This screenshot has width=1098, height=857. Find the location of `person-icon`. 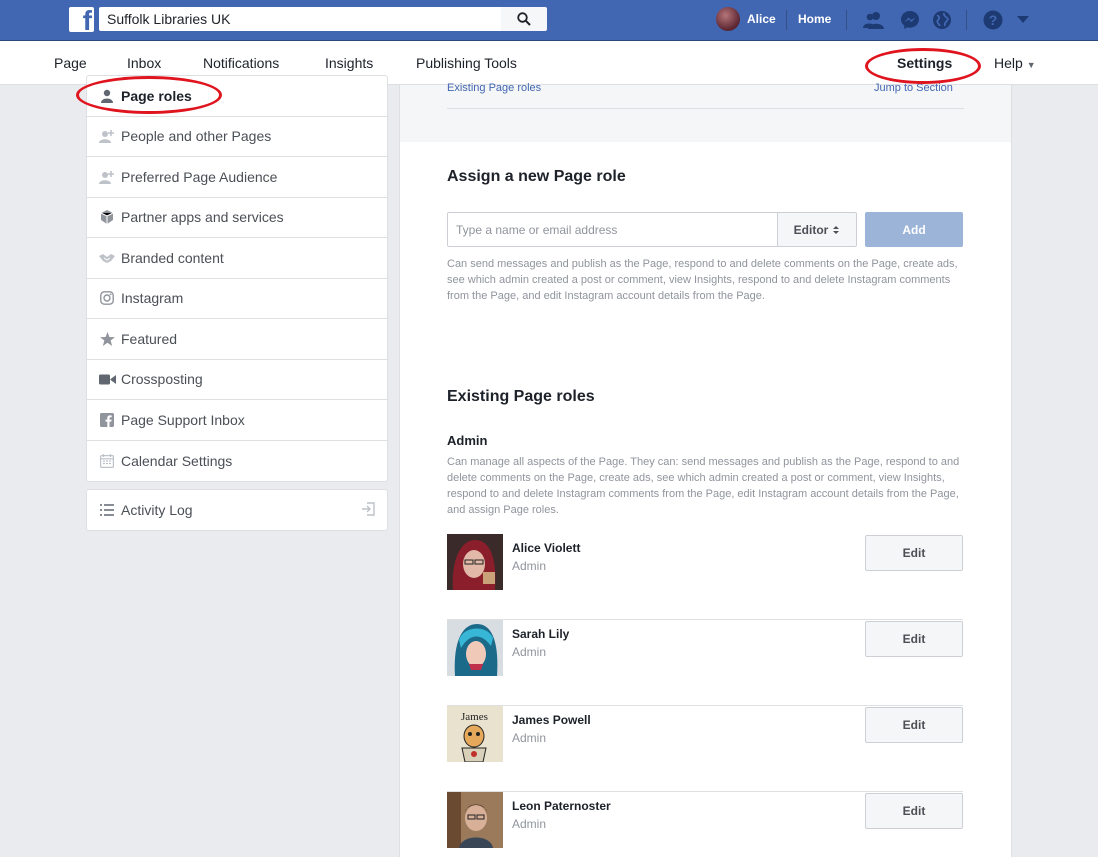

person-icon is located at coordinates (107, 96).